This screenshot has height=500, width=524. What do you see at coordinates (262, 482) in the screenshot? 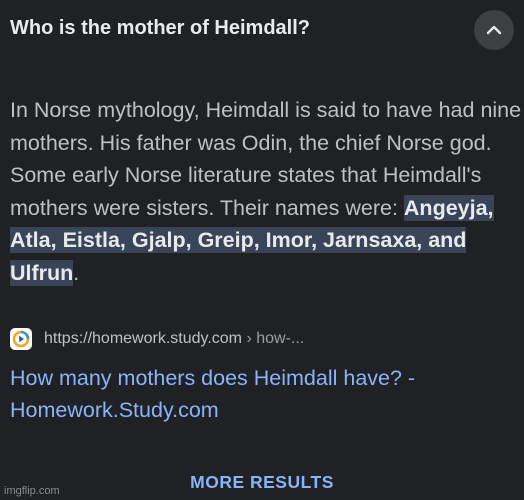
I see `more-results-button: MORE RESULTS` at bounding box center [262, 482].